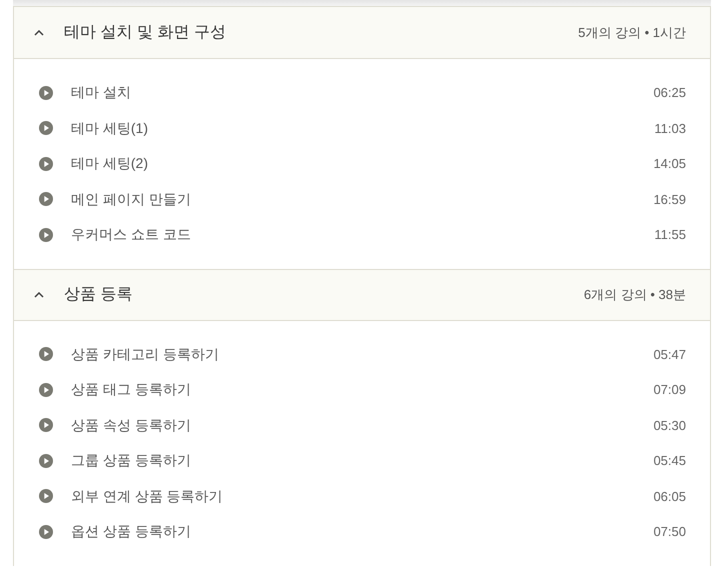 This screenshot has width=724, height=568. Describe the element at coordinates (669, 164) in the screenshot. I see `lecture-duration: 14:05` at that location.